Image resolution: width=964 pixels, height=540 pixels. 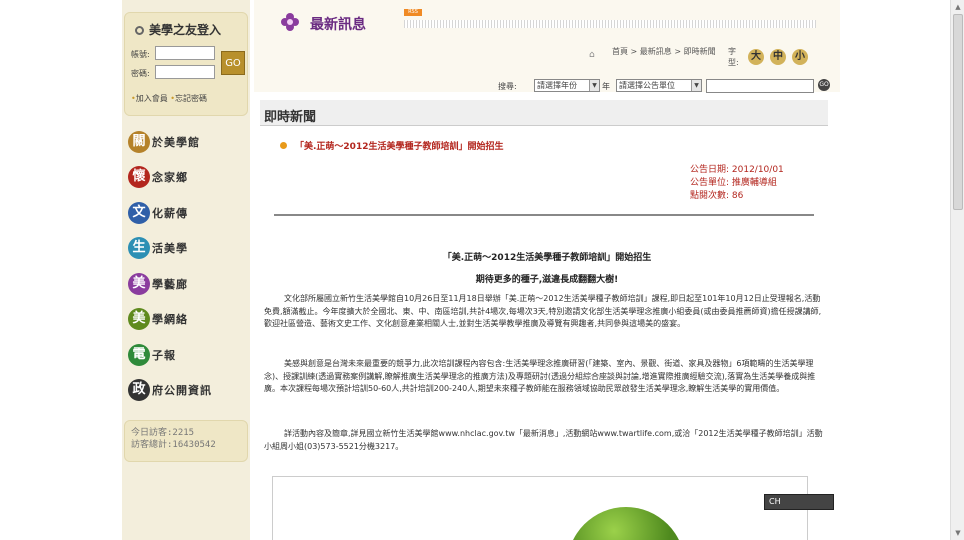 I want to click on login-links: •加入會員 •忘記密碼, so click(x=169, y=98).